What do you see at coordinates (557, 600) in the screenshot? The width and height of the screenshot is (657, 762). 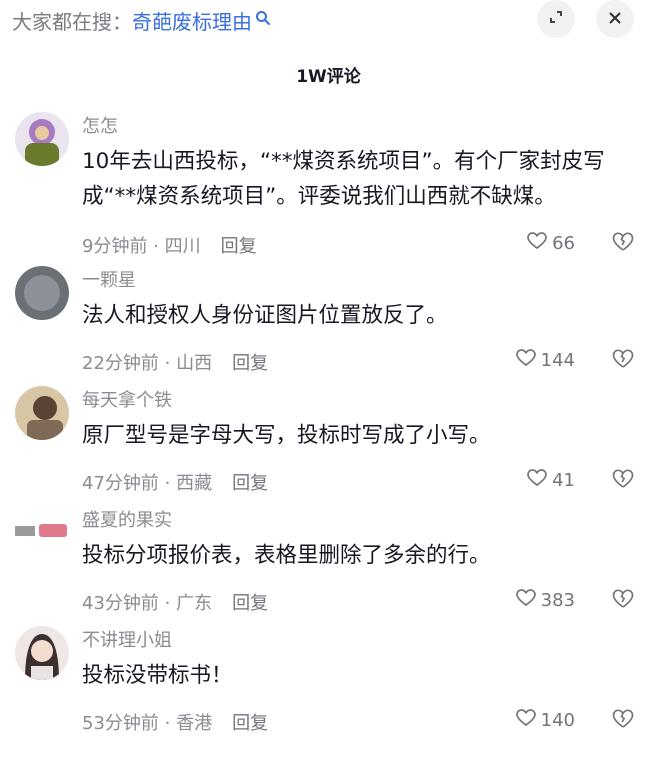 I see `like-count: 383` at bounding box center [557, 600].